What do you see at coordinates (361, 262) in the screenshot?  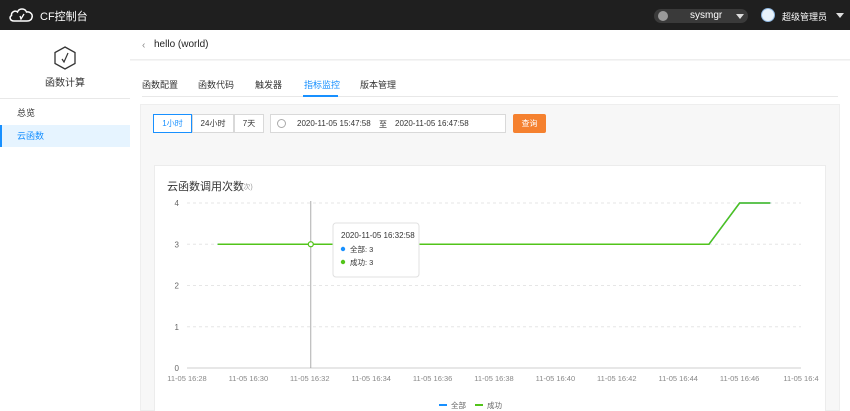 I see `tooltip-row: 成功: 3` at bounding box center [361, 262].